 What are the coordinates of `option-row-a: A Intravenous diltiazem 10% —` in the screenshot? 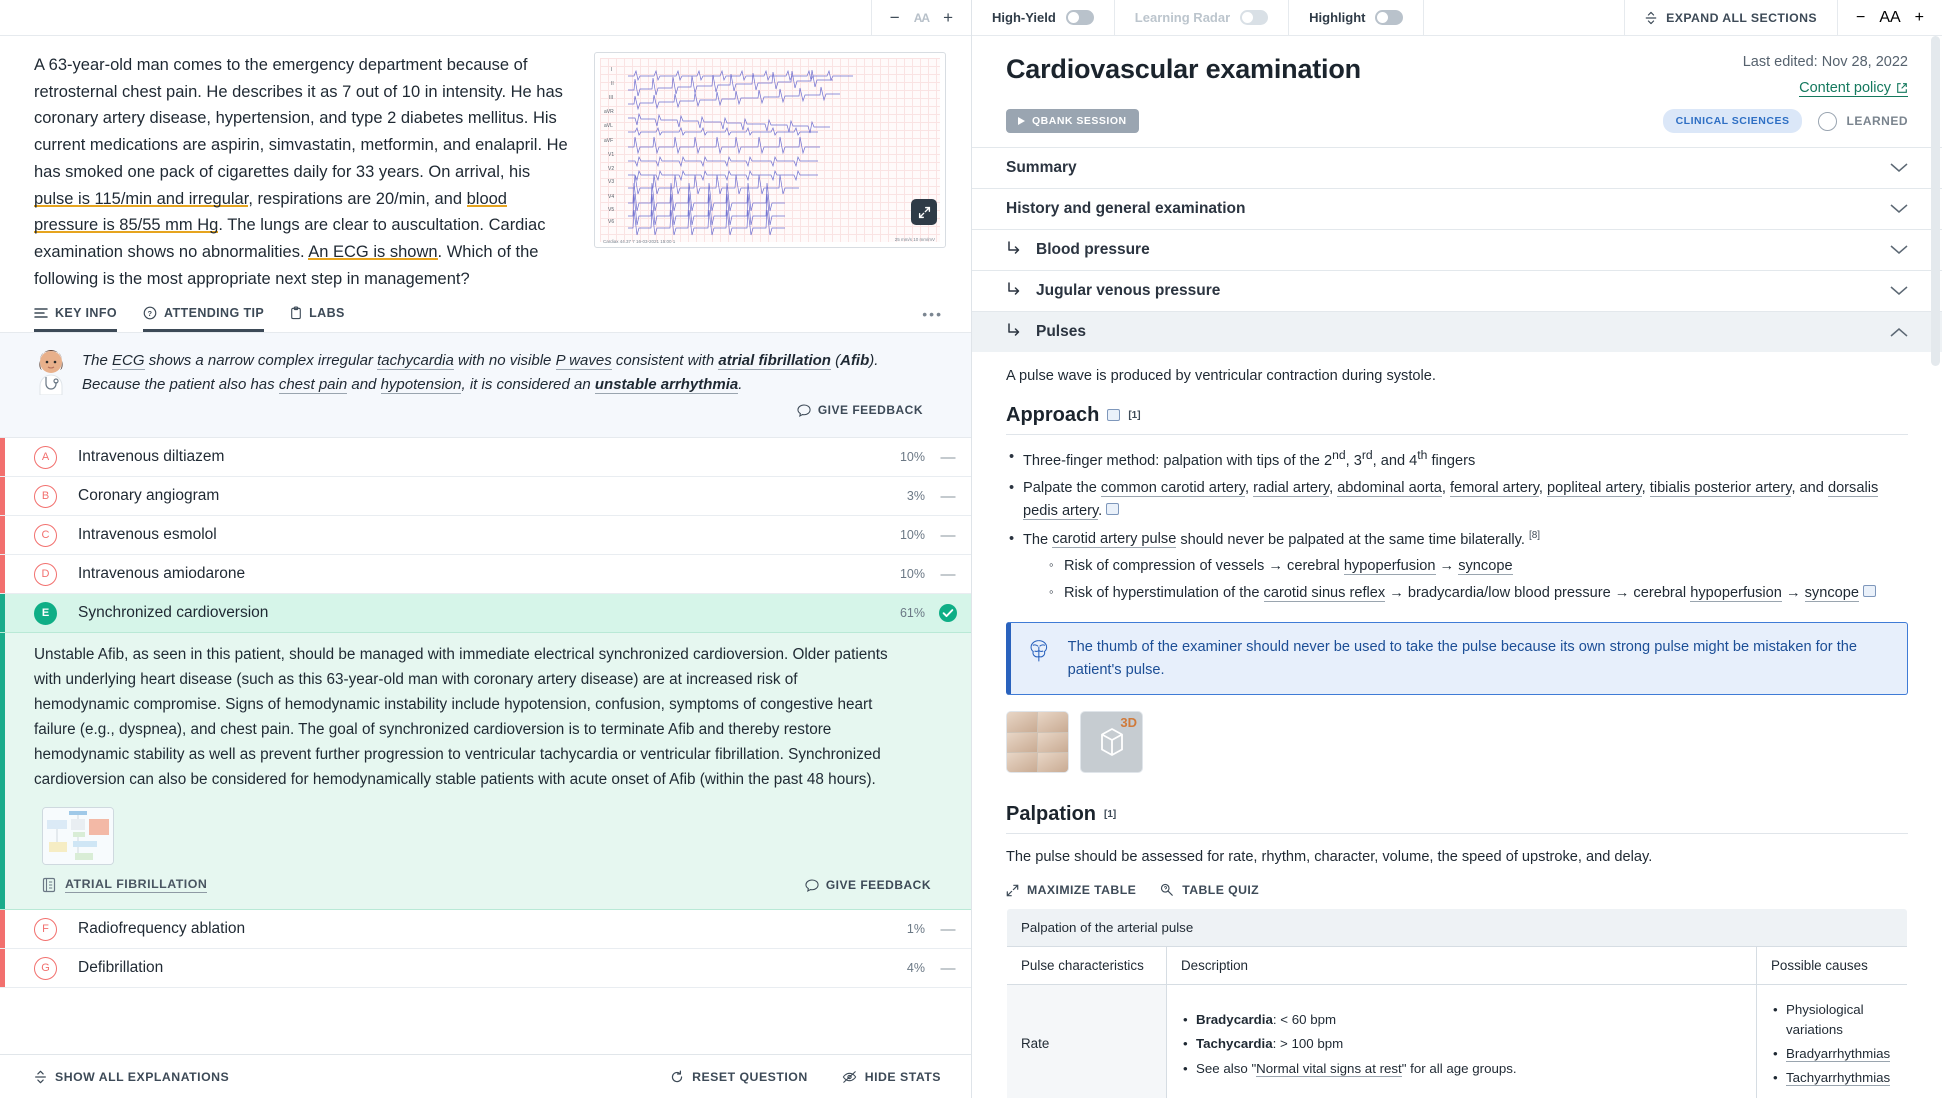 It's located at (485, 458).